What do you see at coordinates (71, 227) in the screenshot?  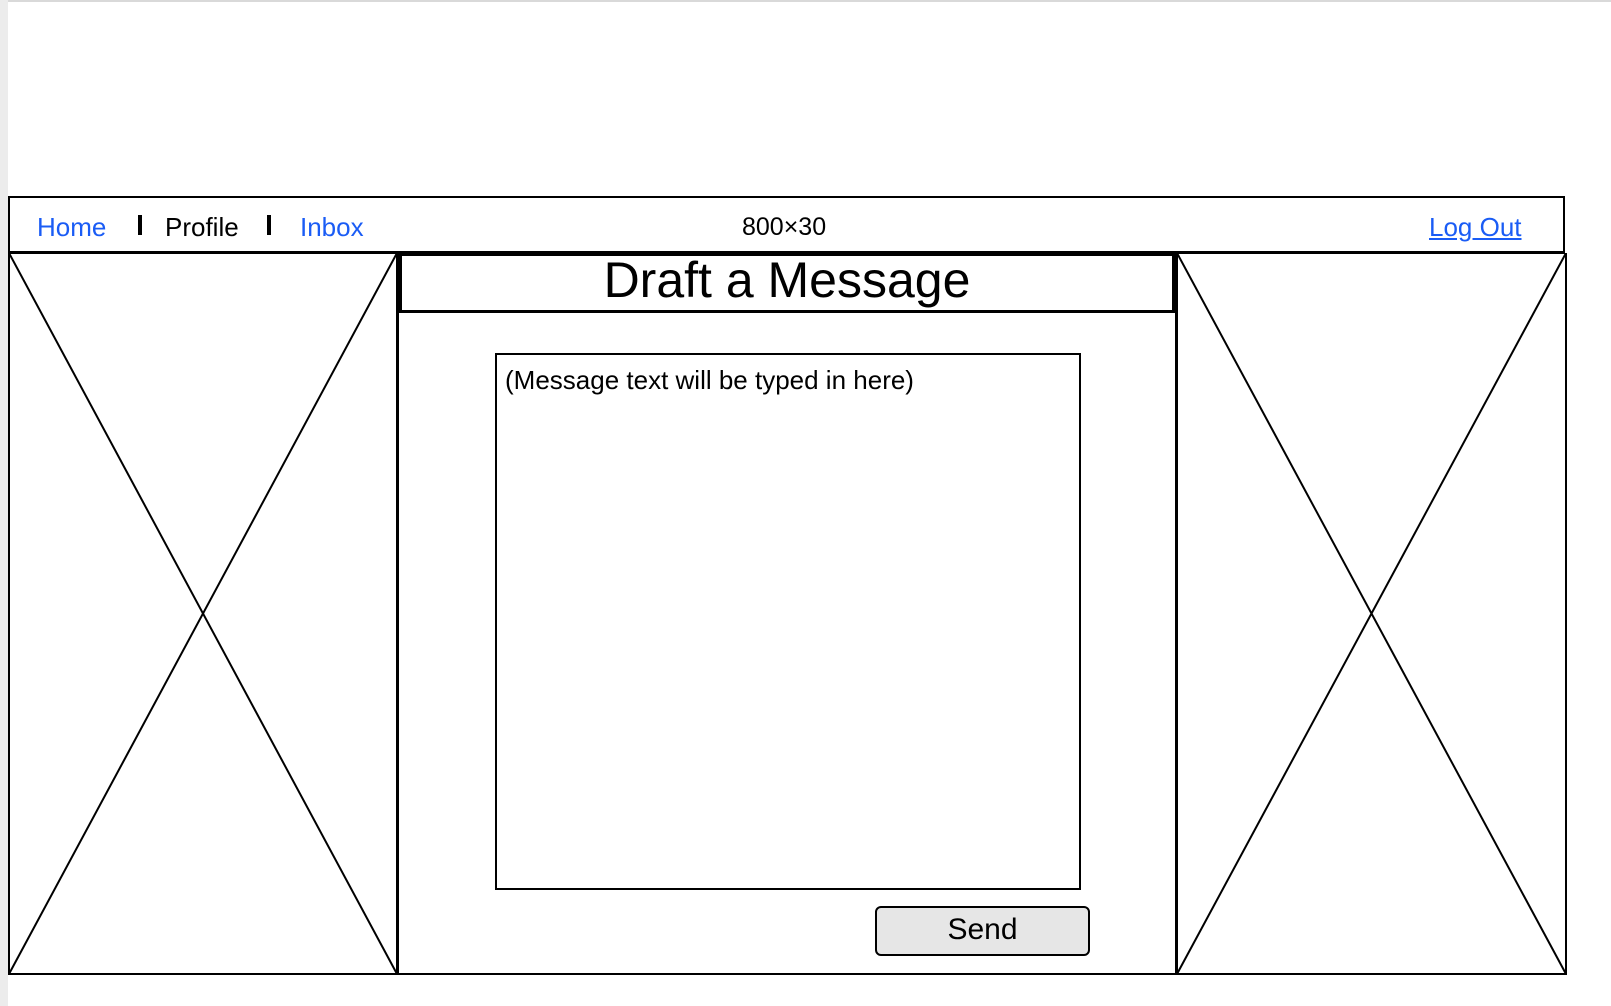 I see `nav-home-link: Home` at bounding box center [71, 227].